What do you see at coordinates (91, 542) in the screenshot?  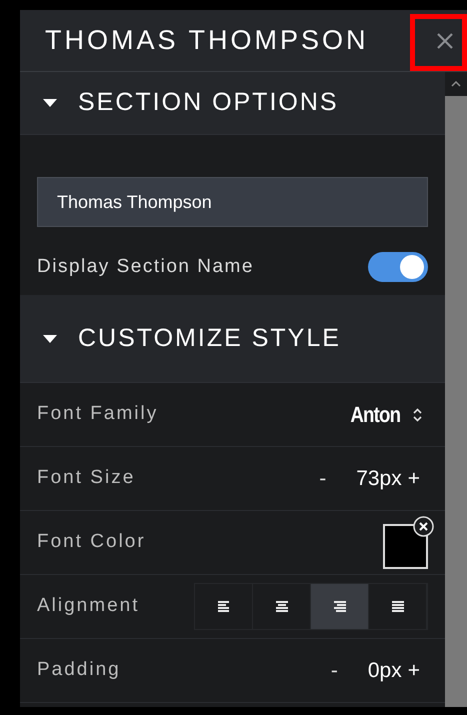 I see `setting-label: Font Color` at bounding box center [91, 542].